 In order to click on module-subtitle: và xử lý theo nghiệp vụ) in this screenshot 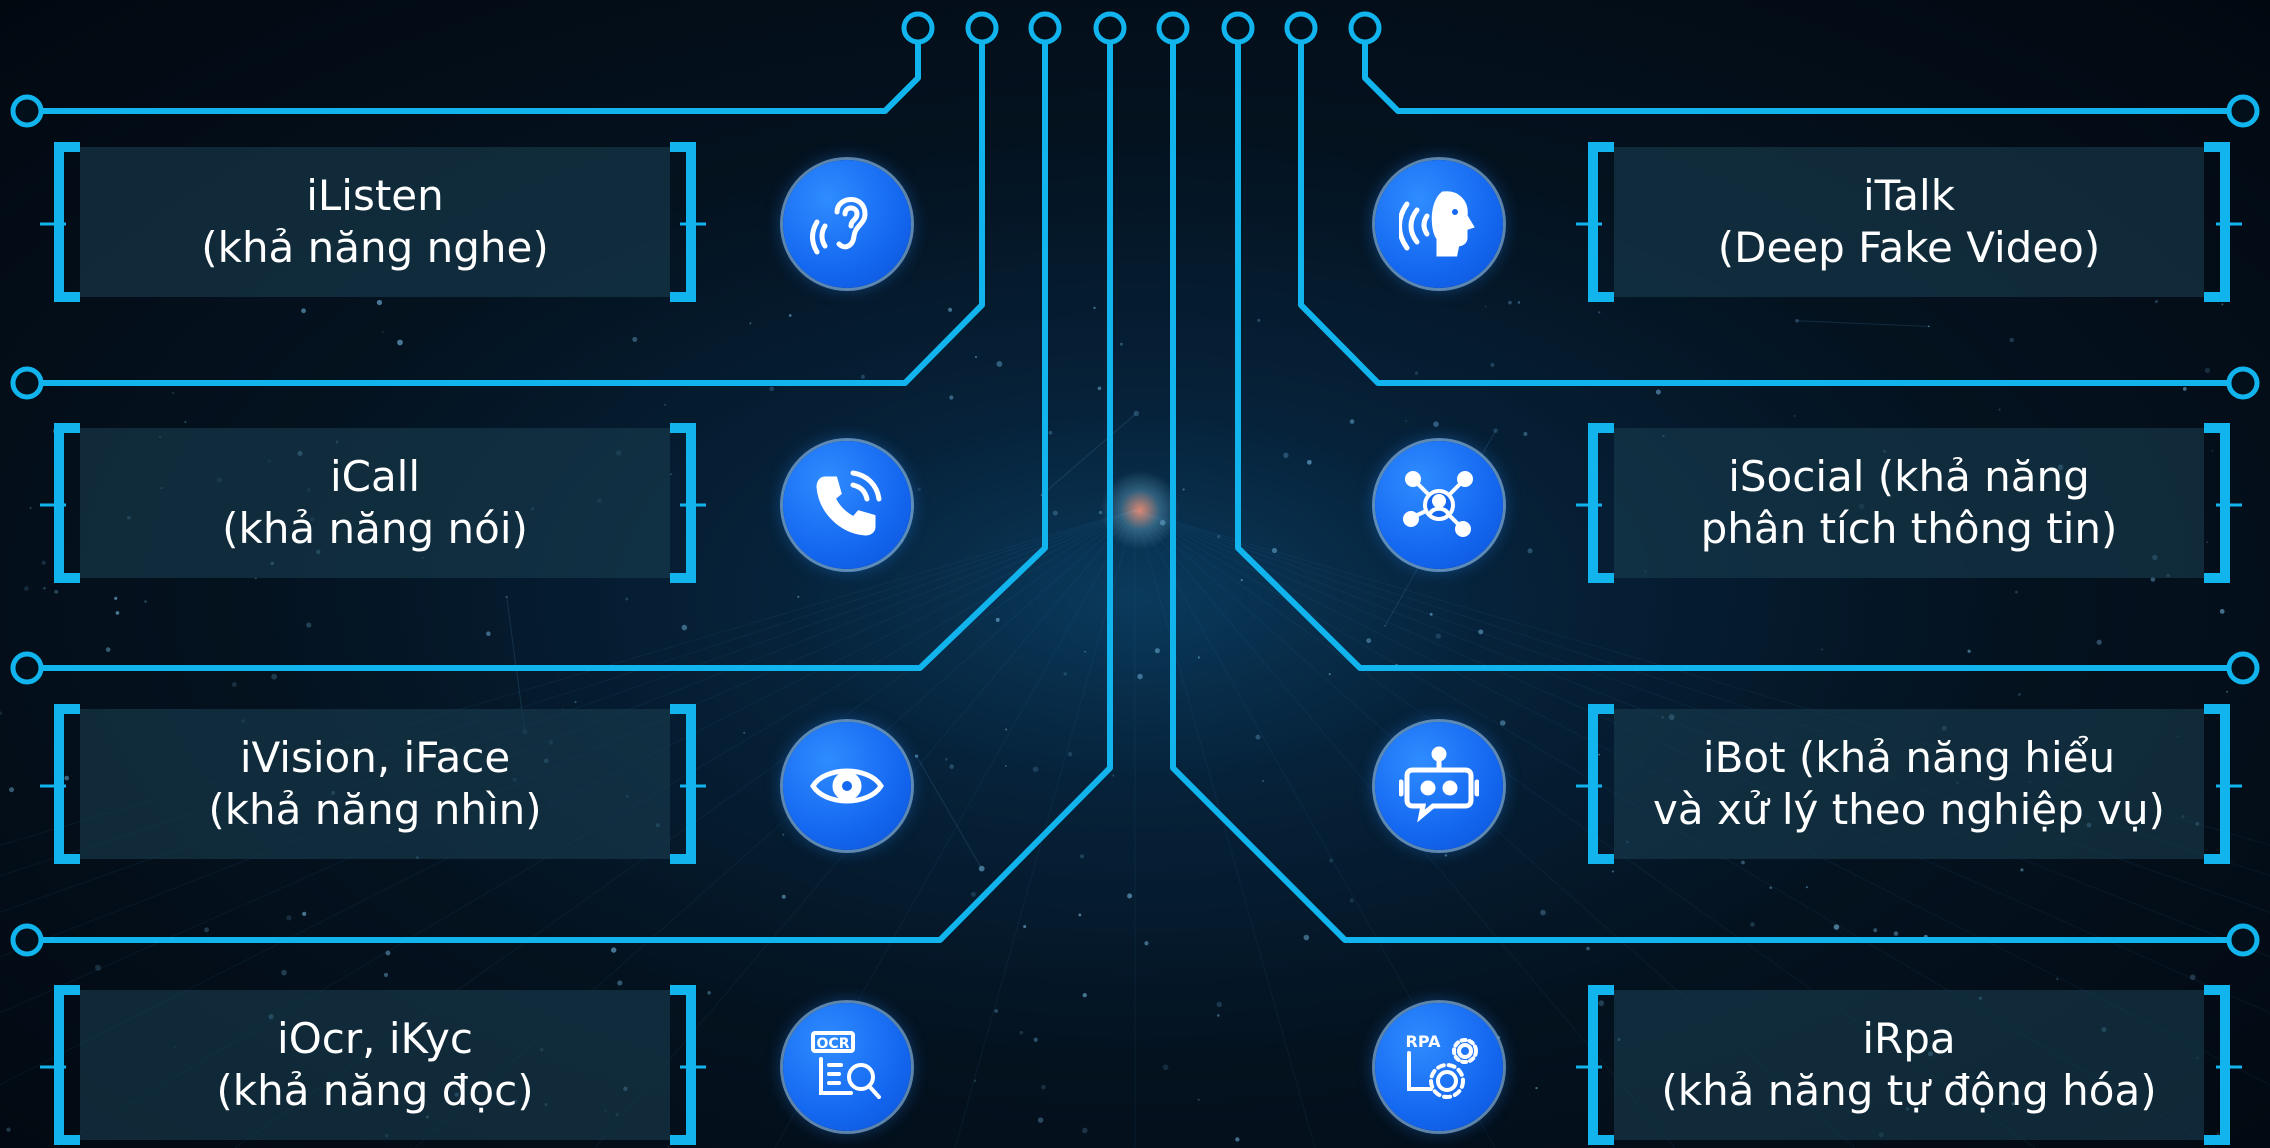, I will do `click(1909, 809)`.